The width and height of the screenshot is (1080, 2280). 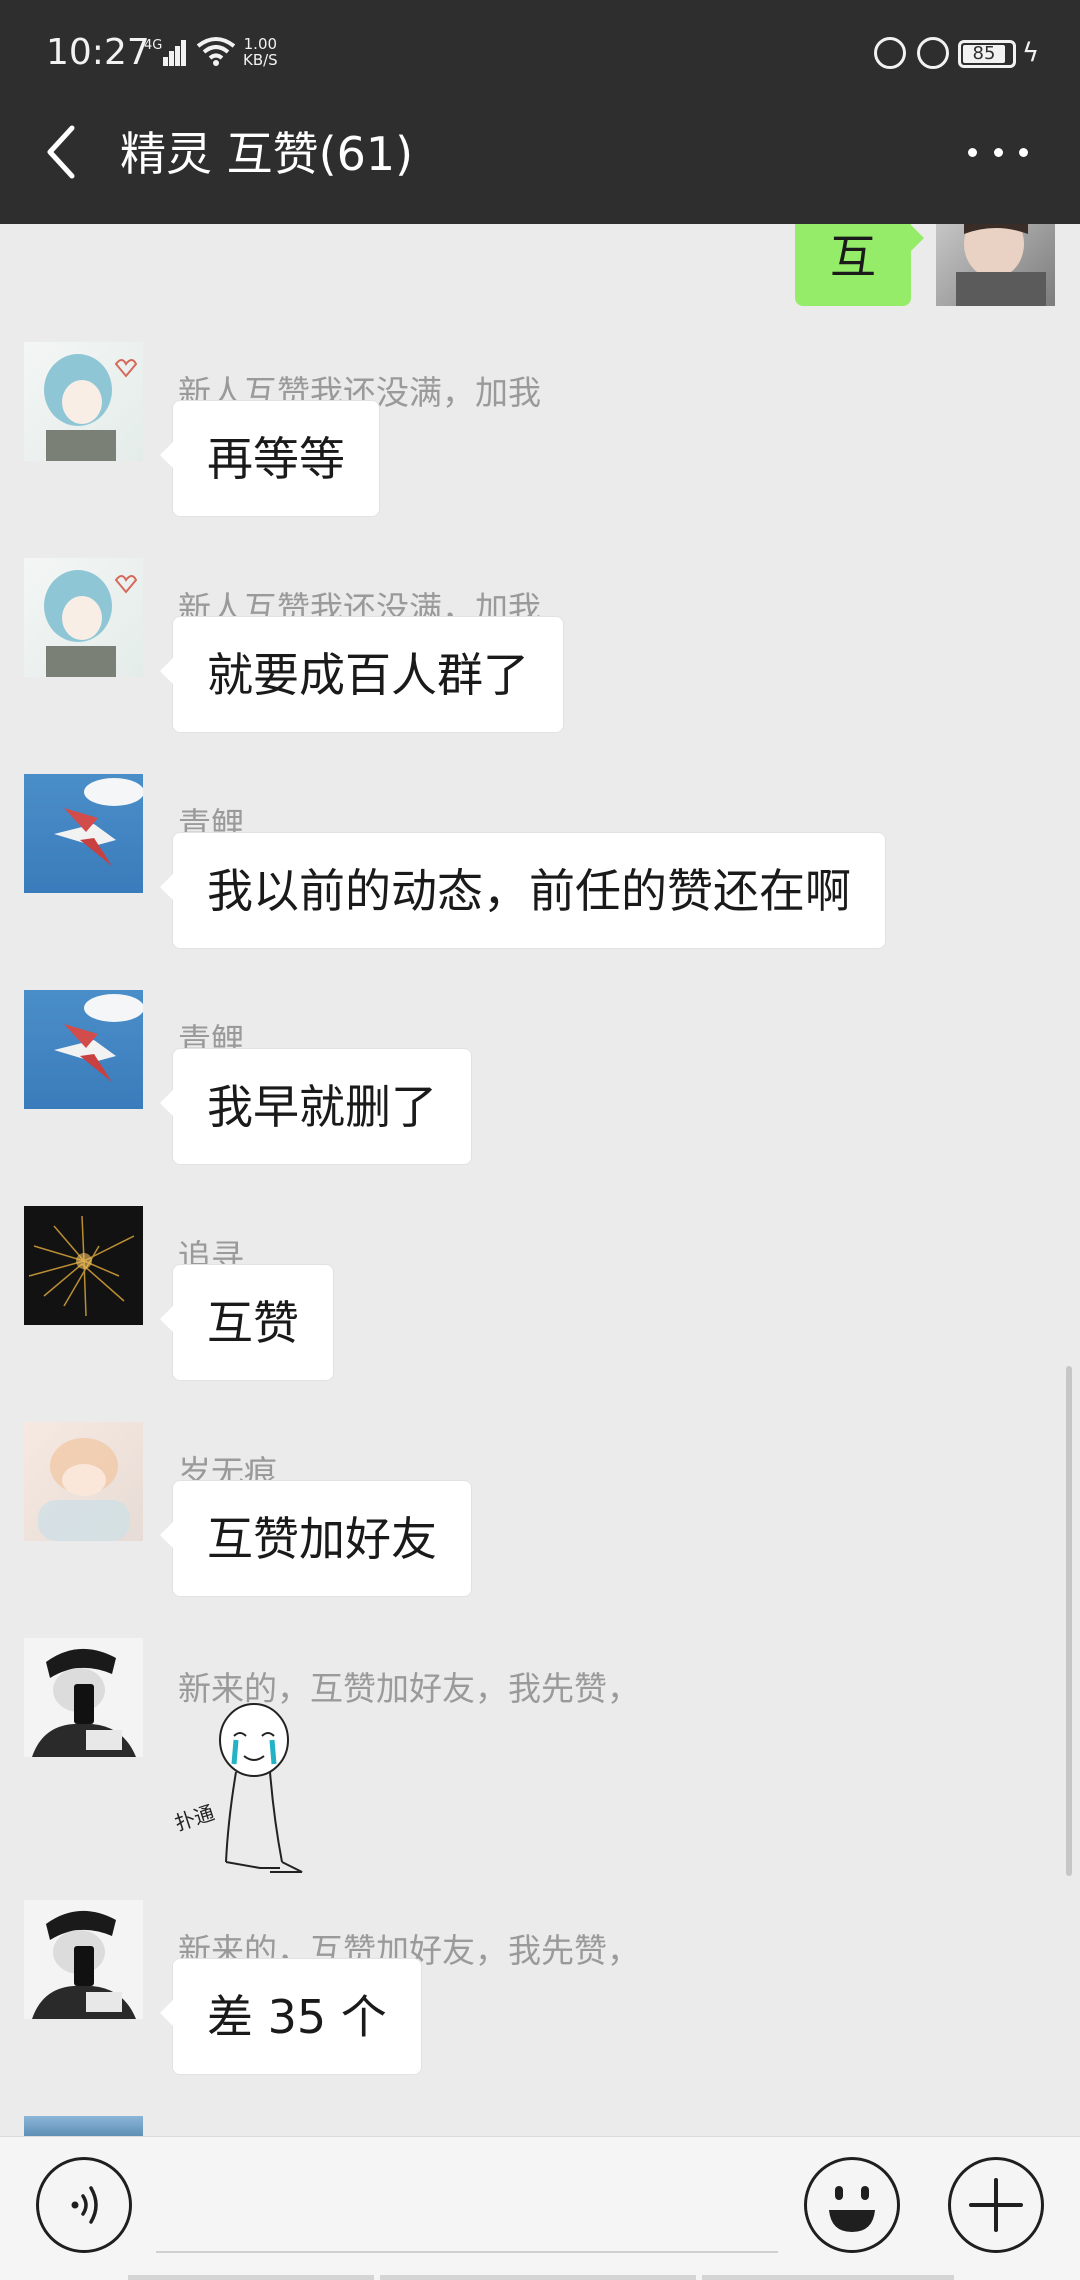 I want to click on scrollbar, so click(x=1069, y=1621).